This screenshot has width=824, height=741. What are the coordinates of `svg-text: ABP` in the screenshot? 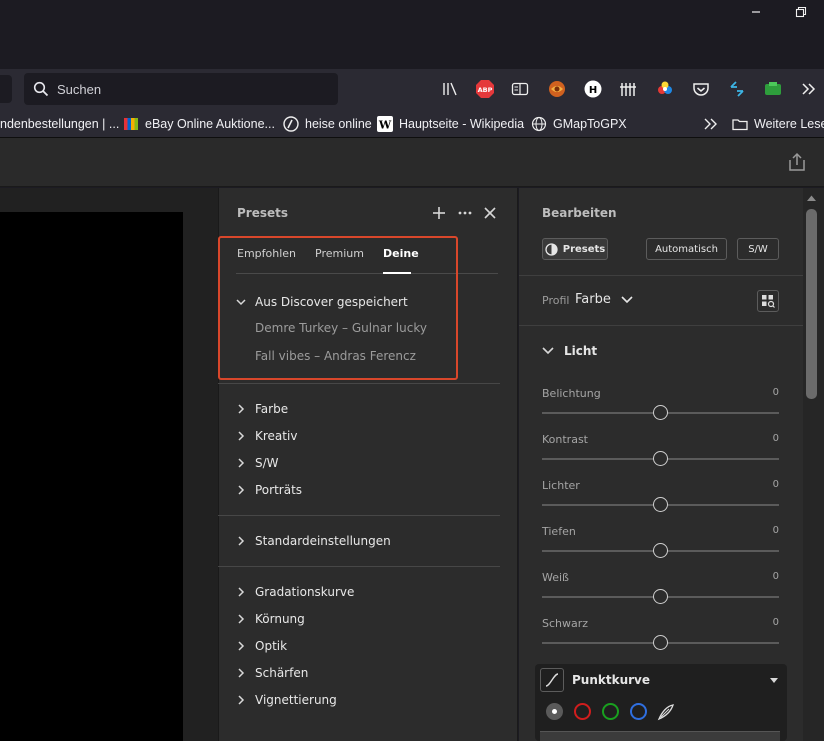 It's located at (485, 90).